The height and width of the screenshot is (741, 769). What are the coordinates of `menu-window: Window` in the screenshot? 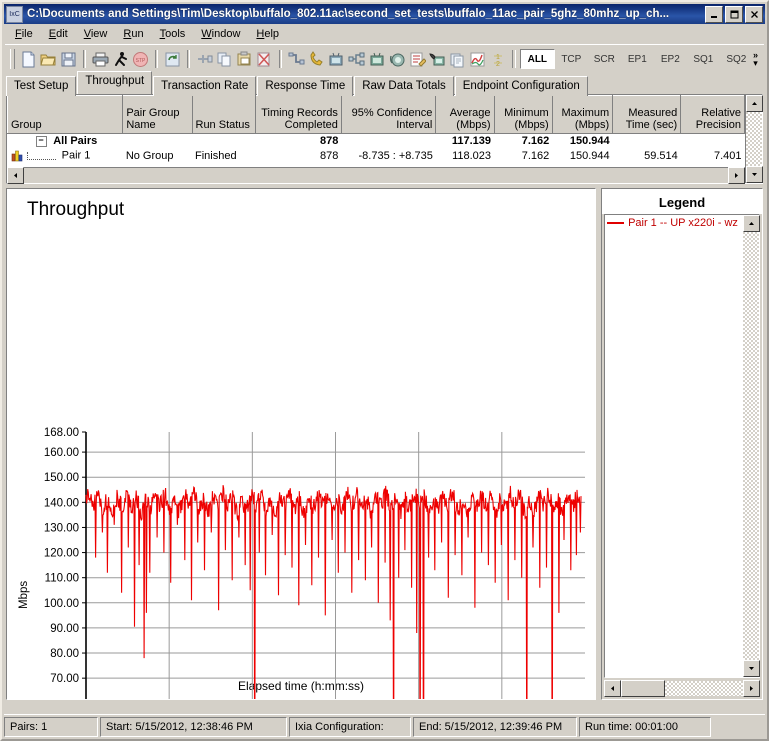 It's located at (220, 34).